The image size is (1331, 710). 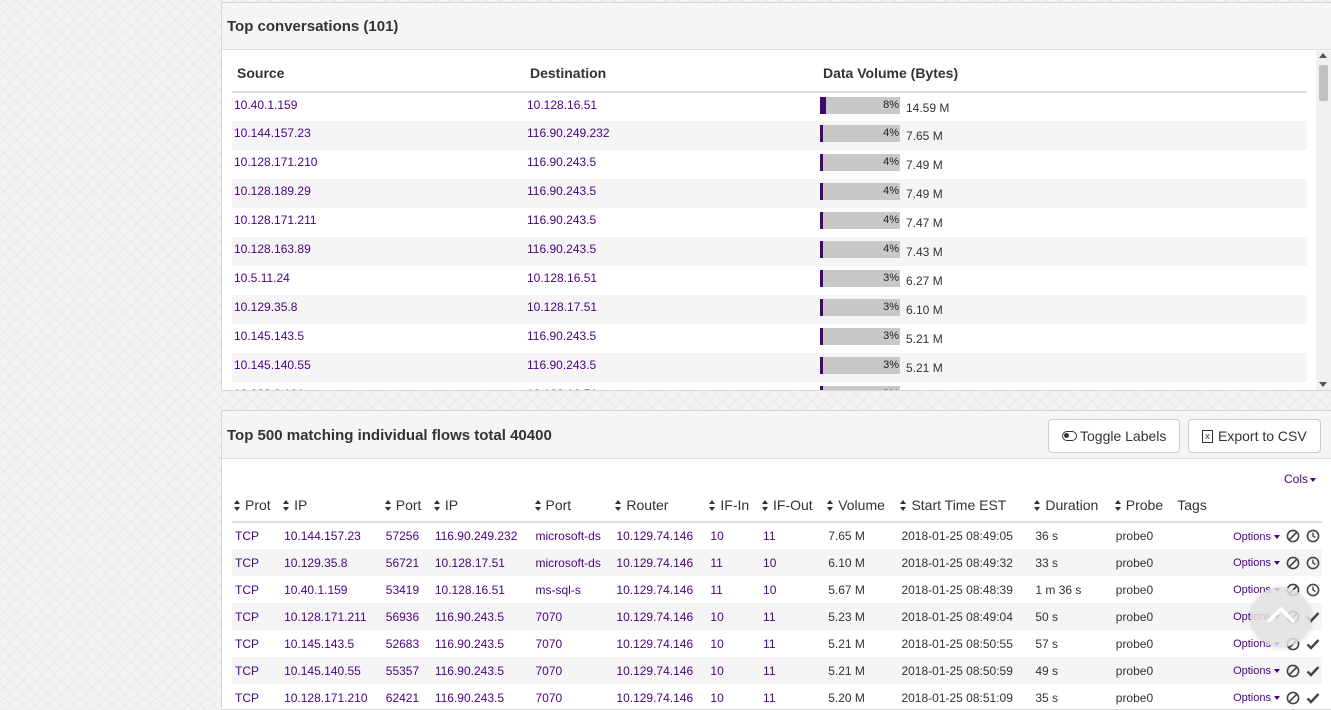 I want to click on flow-src-port-link: 52683, so click(x=402, y=644).